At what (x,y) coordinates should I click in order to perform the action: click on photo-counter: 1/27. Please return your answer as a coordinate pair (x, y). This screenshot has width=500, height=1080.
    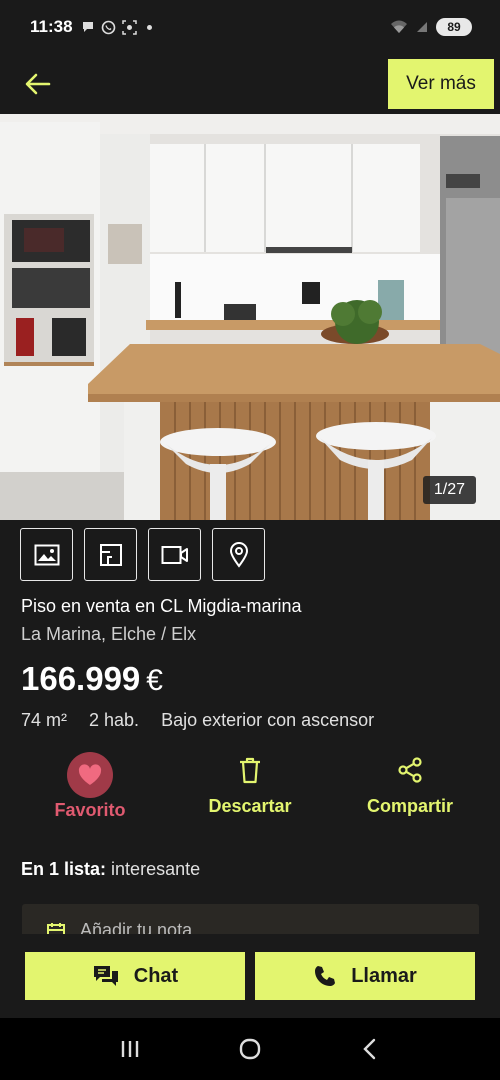
    Looking at the image, I should click on (449, 490).